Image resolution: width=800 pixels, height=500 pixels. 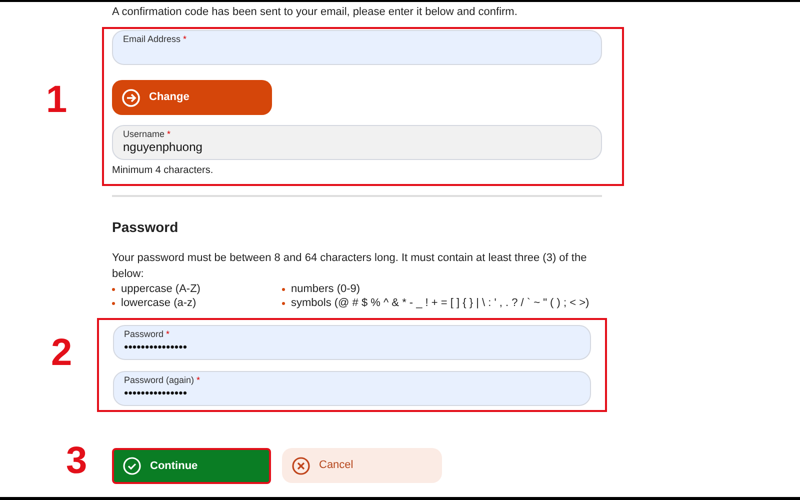 I want to click on input-field: Password * •••••••••••••••, so click(x=352, y=342).